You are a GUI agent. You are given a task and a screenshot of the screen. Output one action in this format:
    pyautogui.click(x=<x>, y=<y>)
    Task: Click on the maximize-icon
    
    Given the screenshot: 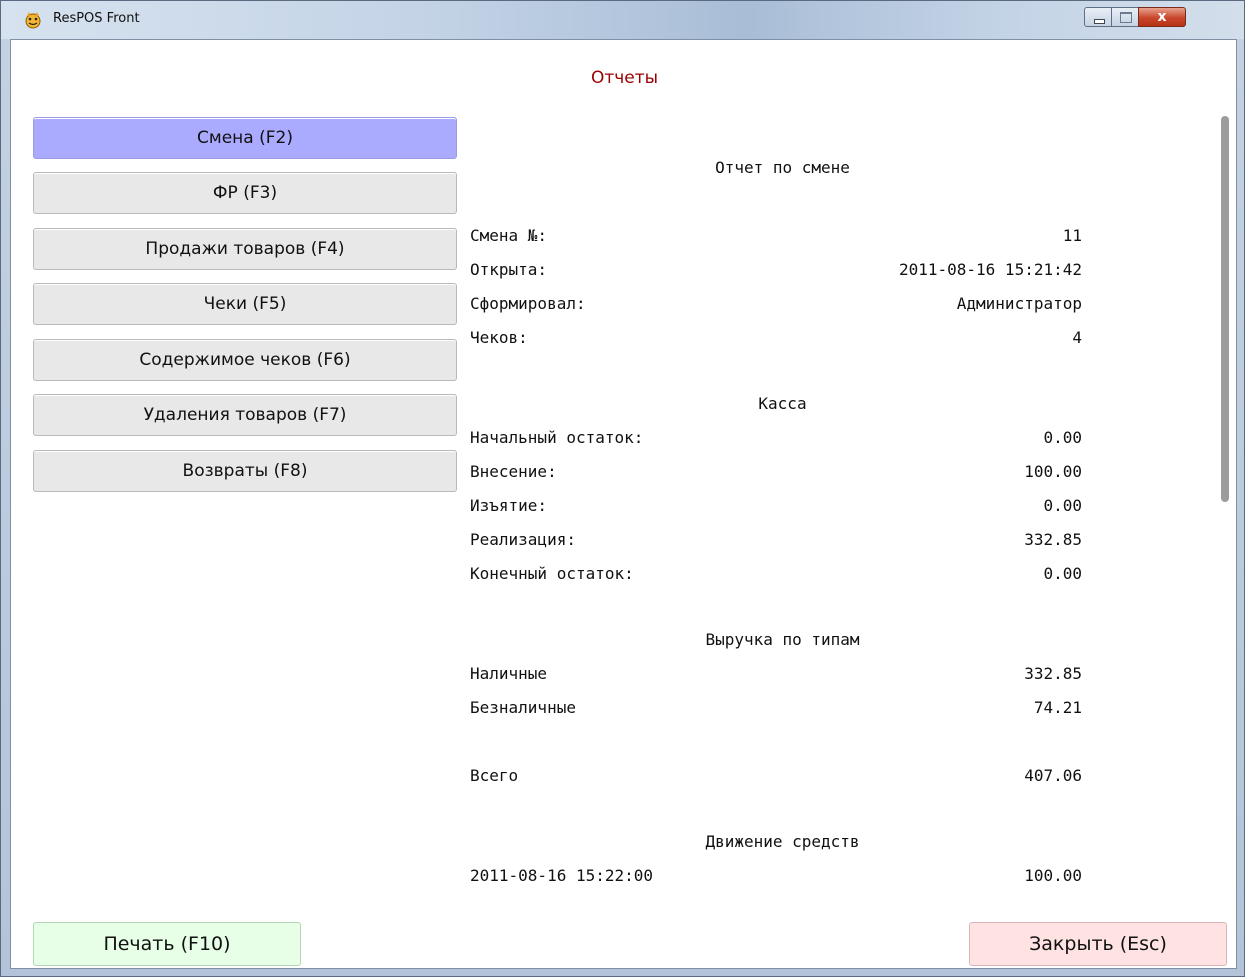 What is the action you would take?
    pyautogui.click(x=1126, y=17)
    